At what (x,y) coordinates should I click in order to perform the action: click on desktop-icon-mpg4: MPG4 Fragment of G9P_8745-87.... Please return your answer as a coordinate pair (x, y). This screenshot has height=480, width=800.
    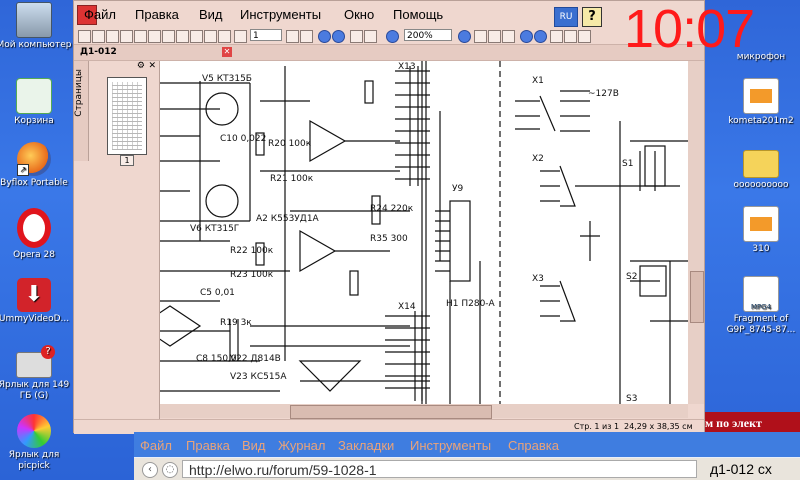
    Looking at the image, I should click on (761, 306).